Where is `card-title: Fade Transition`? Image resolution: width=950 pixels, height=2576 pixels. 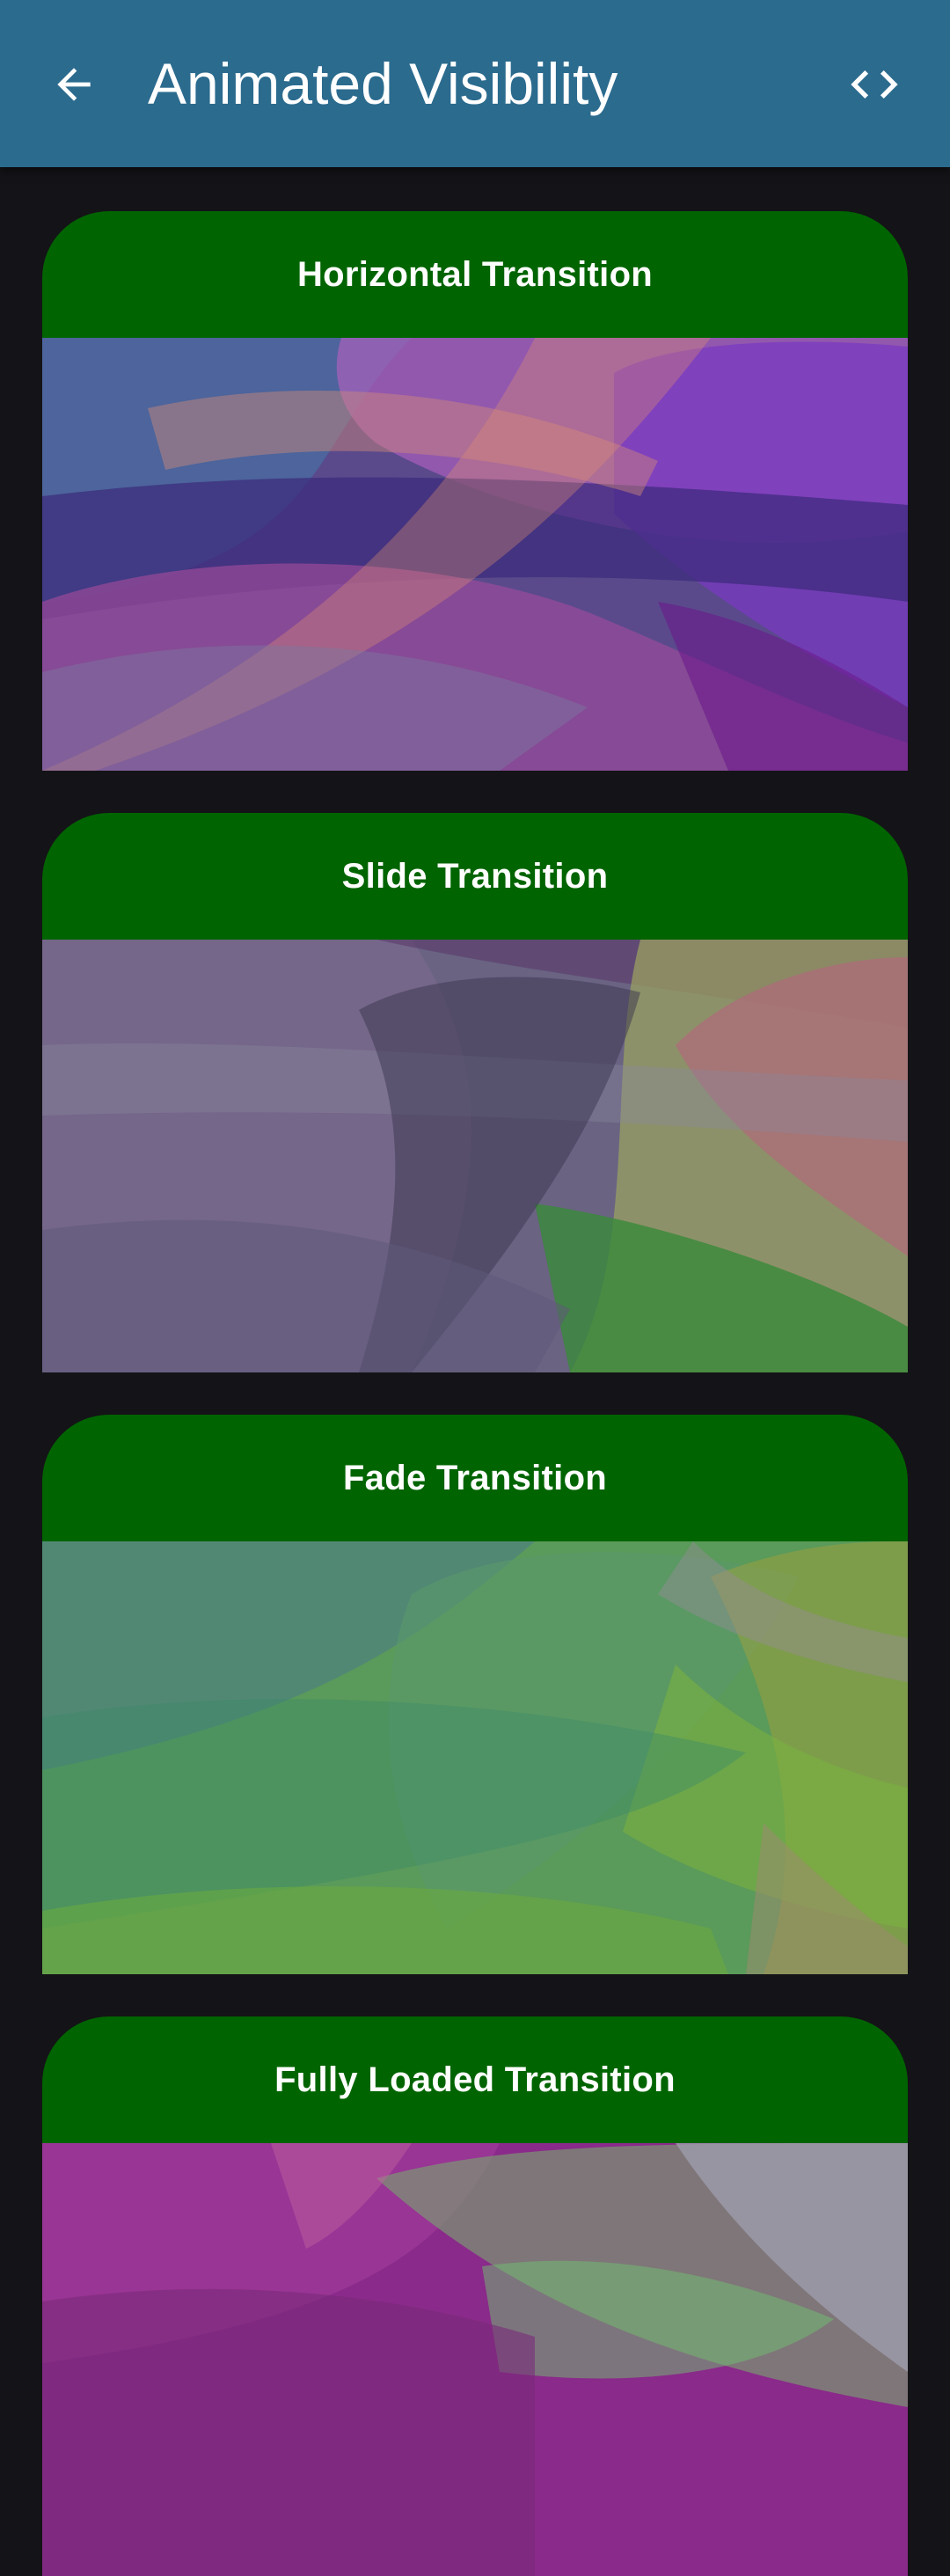 card-title: Fade Transition is located at coordinates (475, 1477).